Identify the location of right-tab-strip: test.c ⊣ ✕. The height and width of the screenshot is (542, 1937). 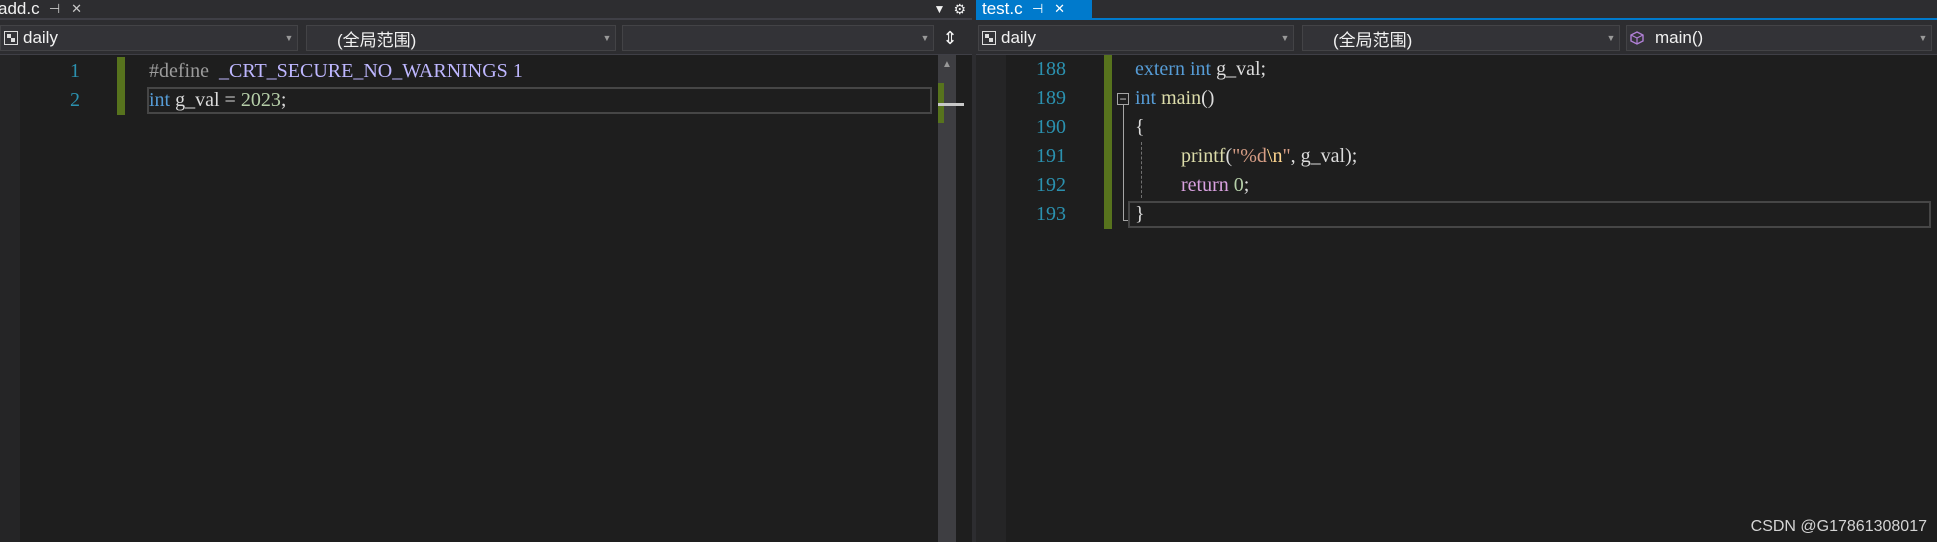
(1456, 10).